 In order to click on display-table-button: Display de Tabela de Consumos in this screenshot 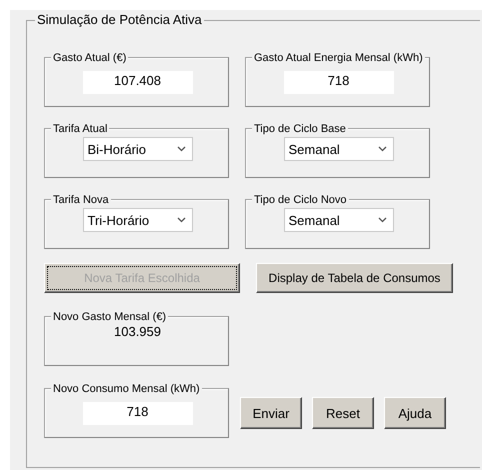, I will do `click(354, 278)`.